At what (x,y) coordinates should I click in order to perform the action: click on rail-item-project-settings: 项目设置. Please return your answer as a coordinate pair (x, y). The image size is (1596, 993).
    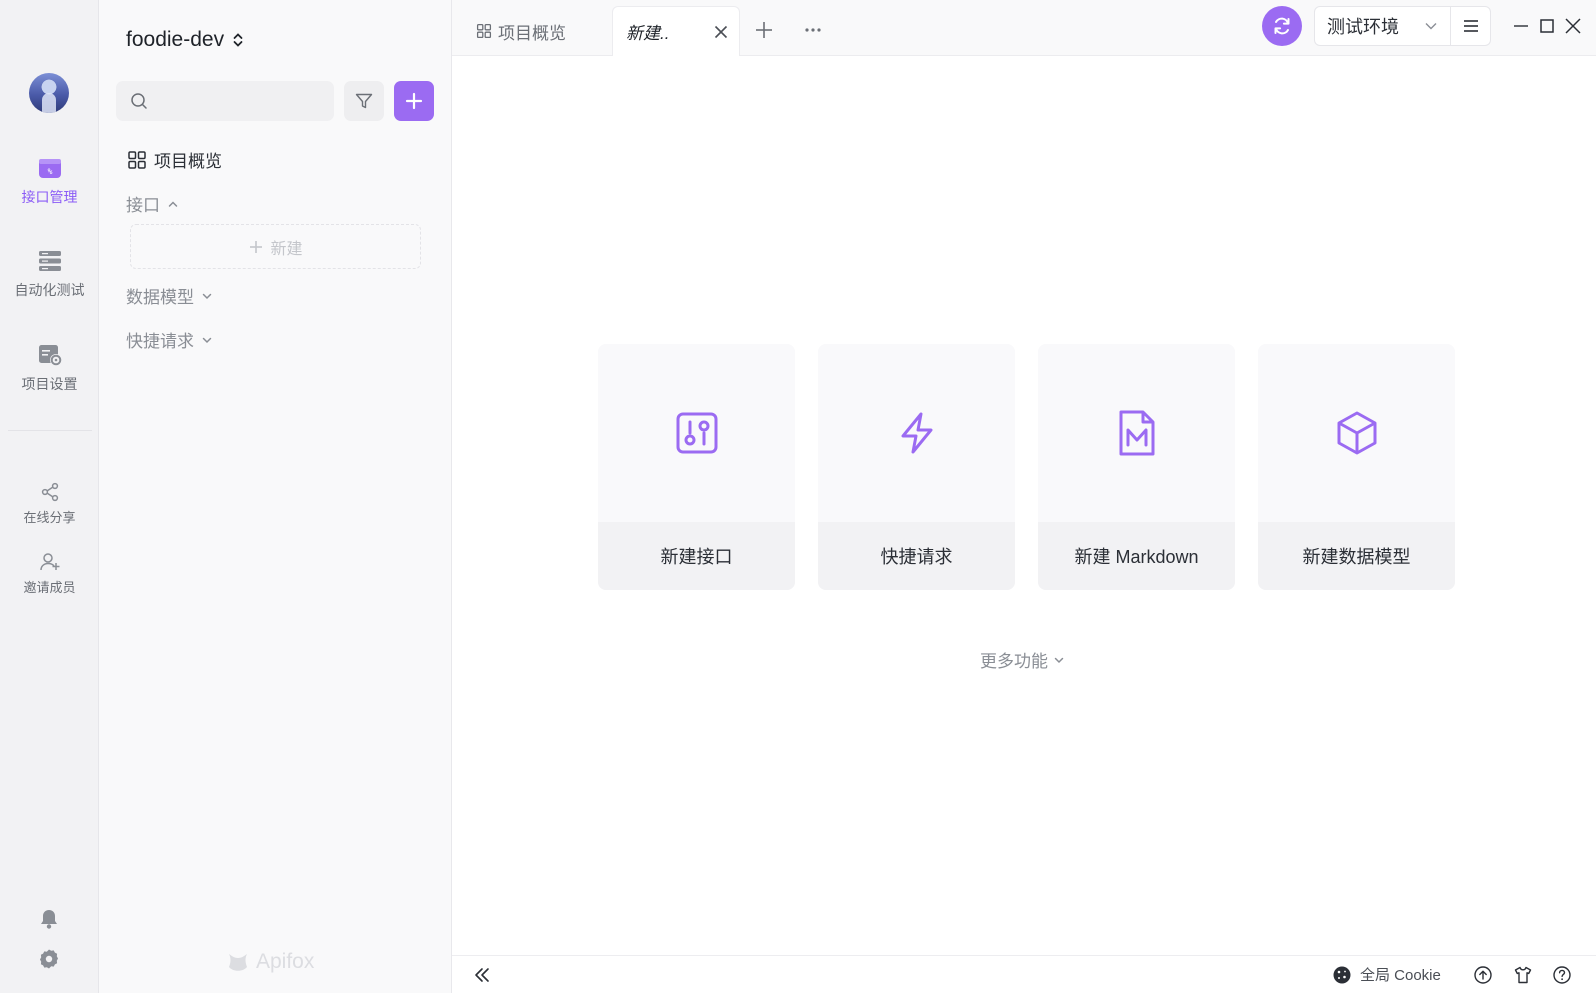
    Looking at the image, I should click on (49, 368).